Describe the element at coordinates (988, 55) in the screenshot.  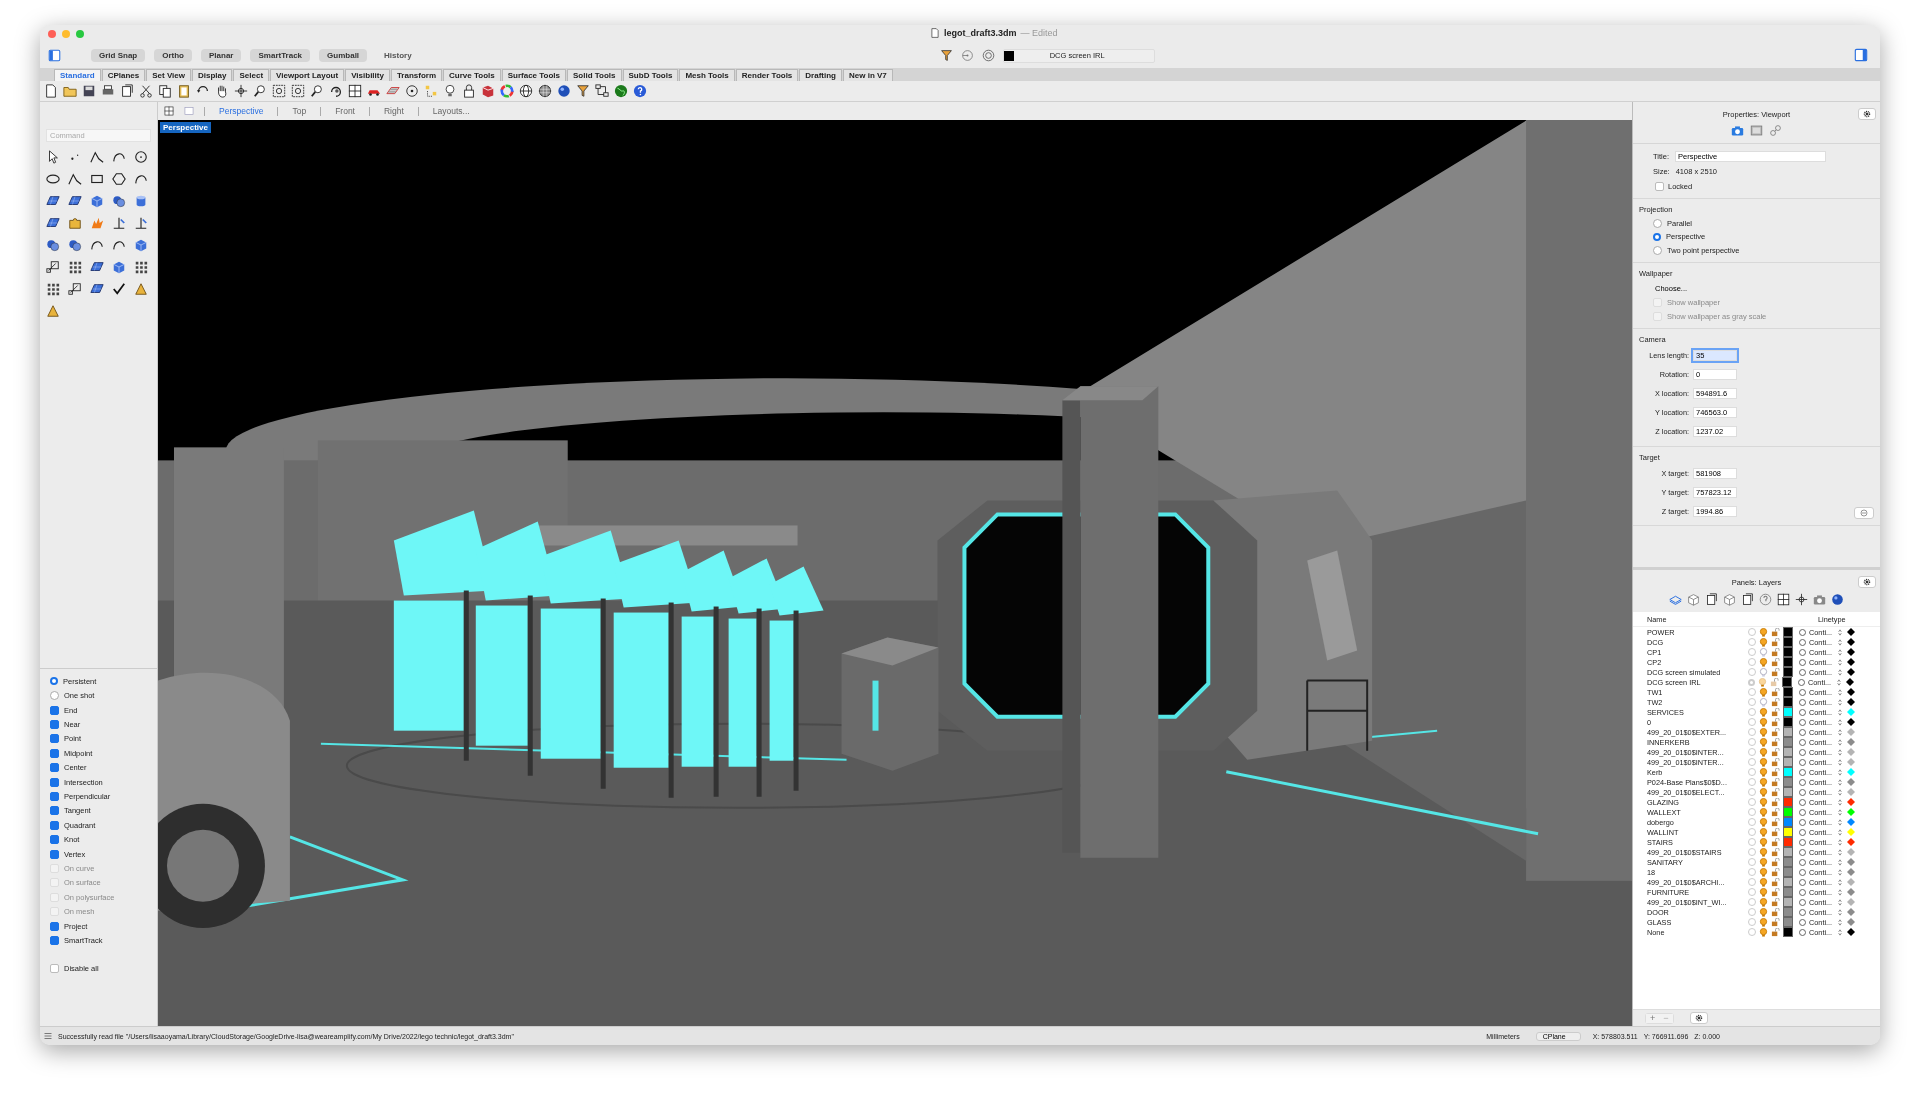
I see `rings-icon` at that location.